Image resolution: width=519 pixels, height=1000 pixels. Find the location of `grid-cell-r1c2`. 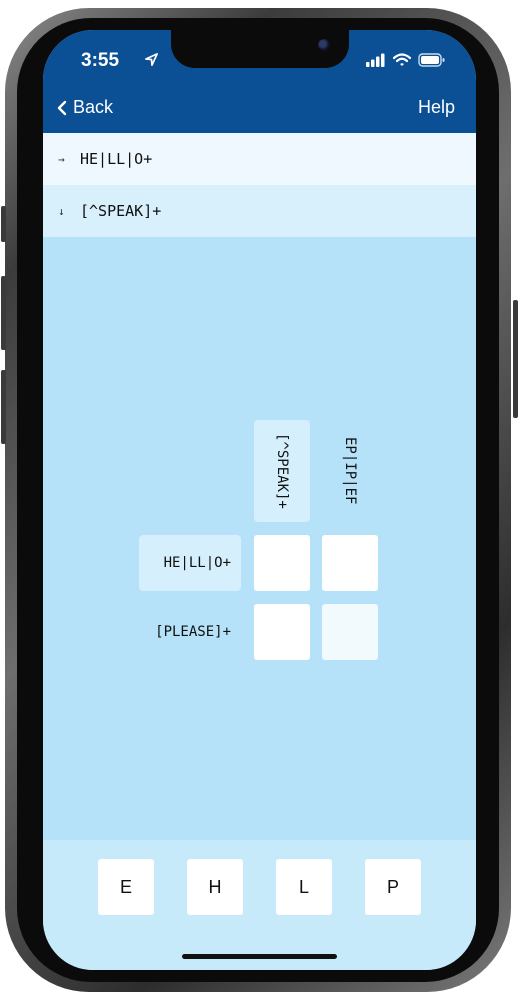

grid-cell-r1c2 is located at coordinates (350, 563).